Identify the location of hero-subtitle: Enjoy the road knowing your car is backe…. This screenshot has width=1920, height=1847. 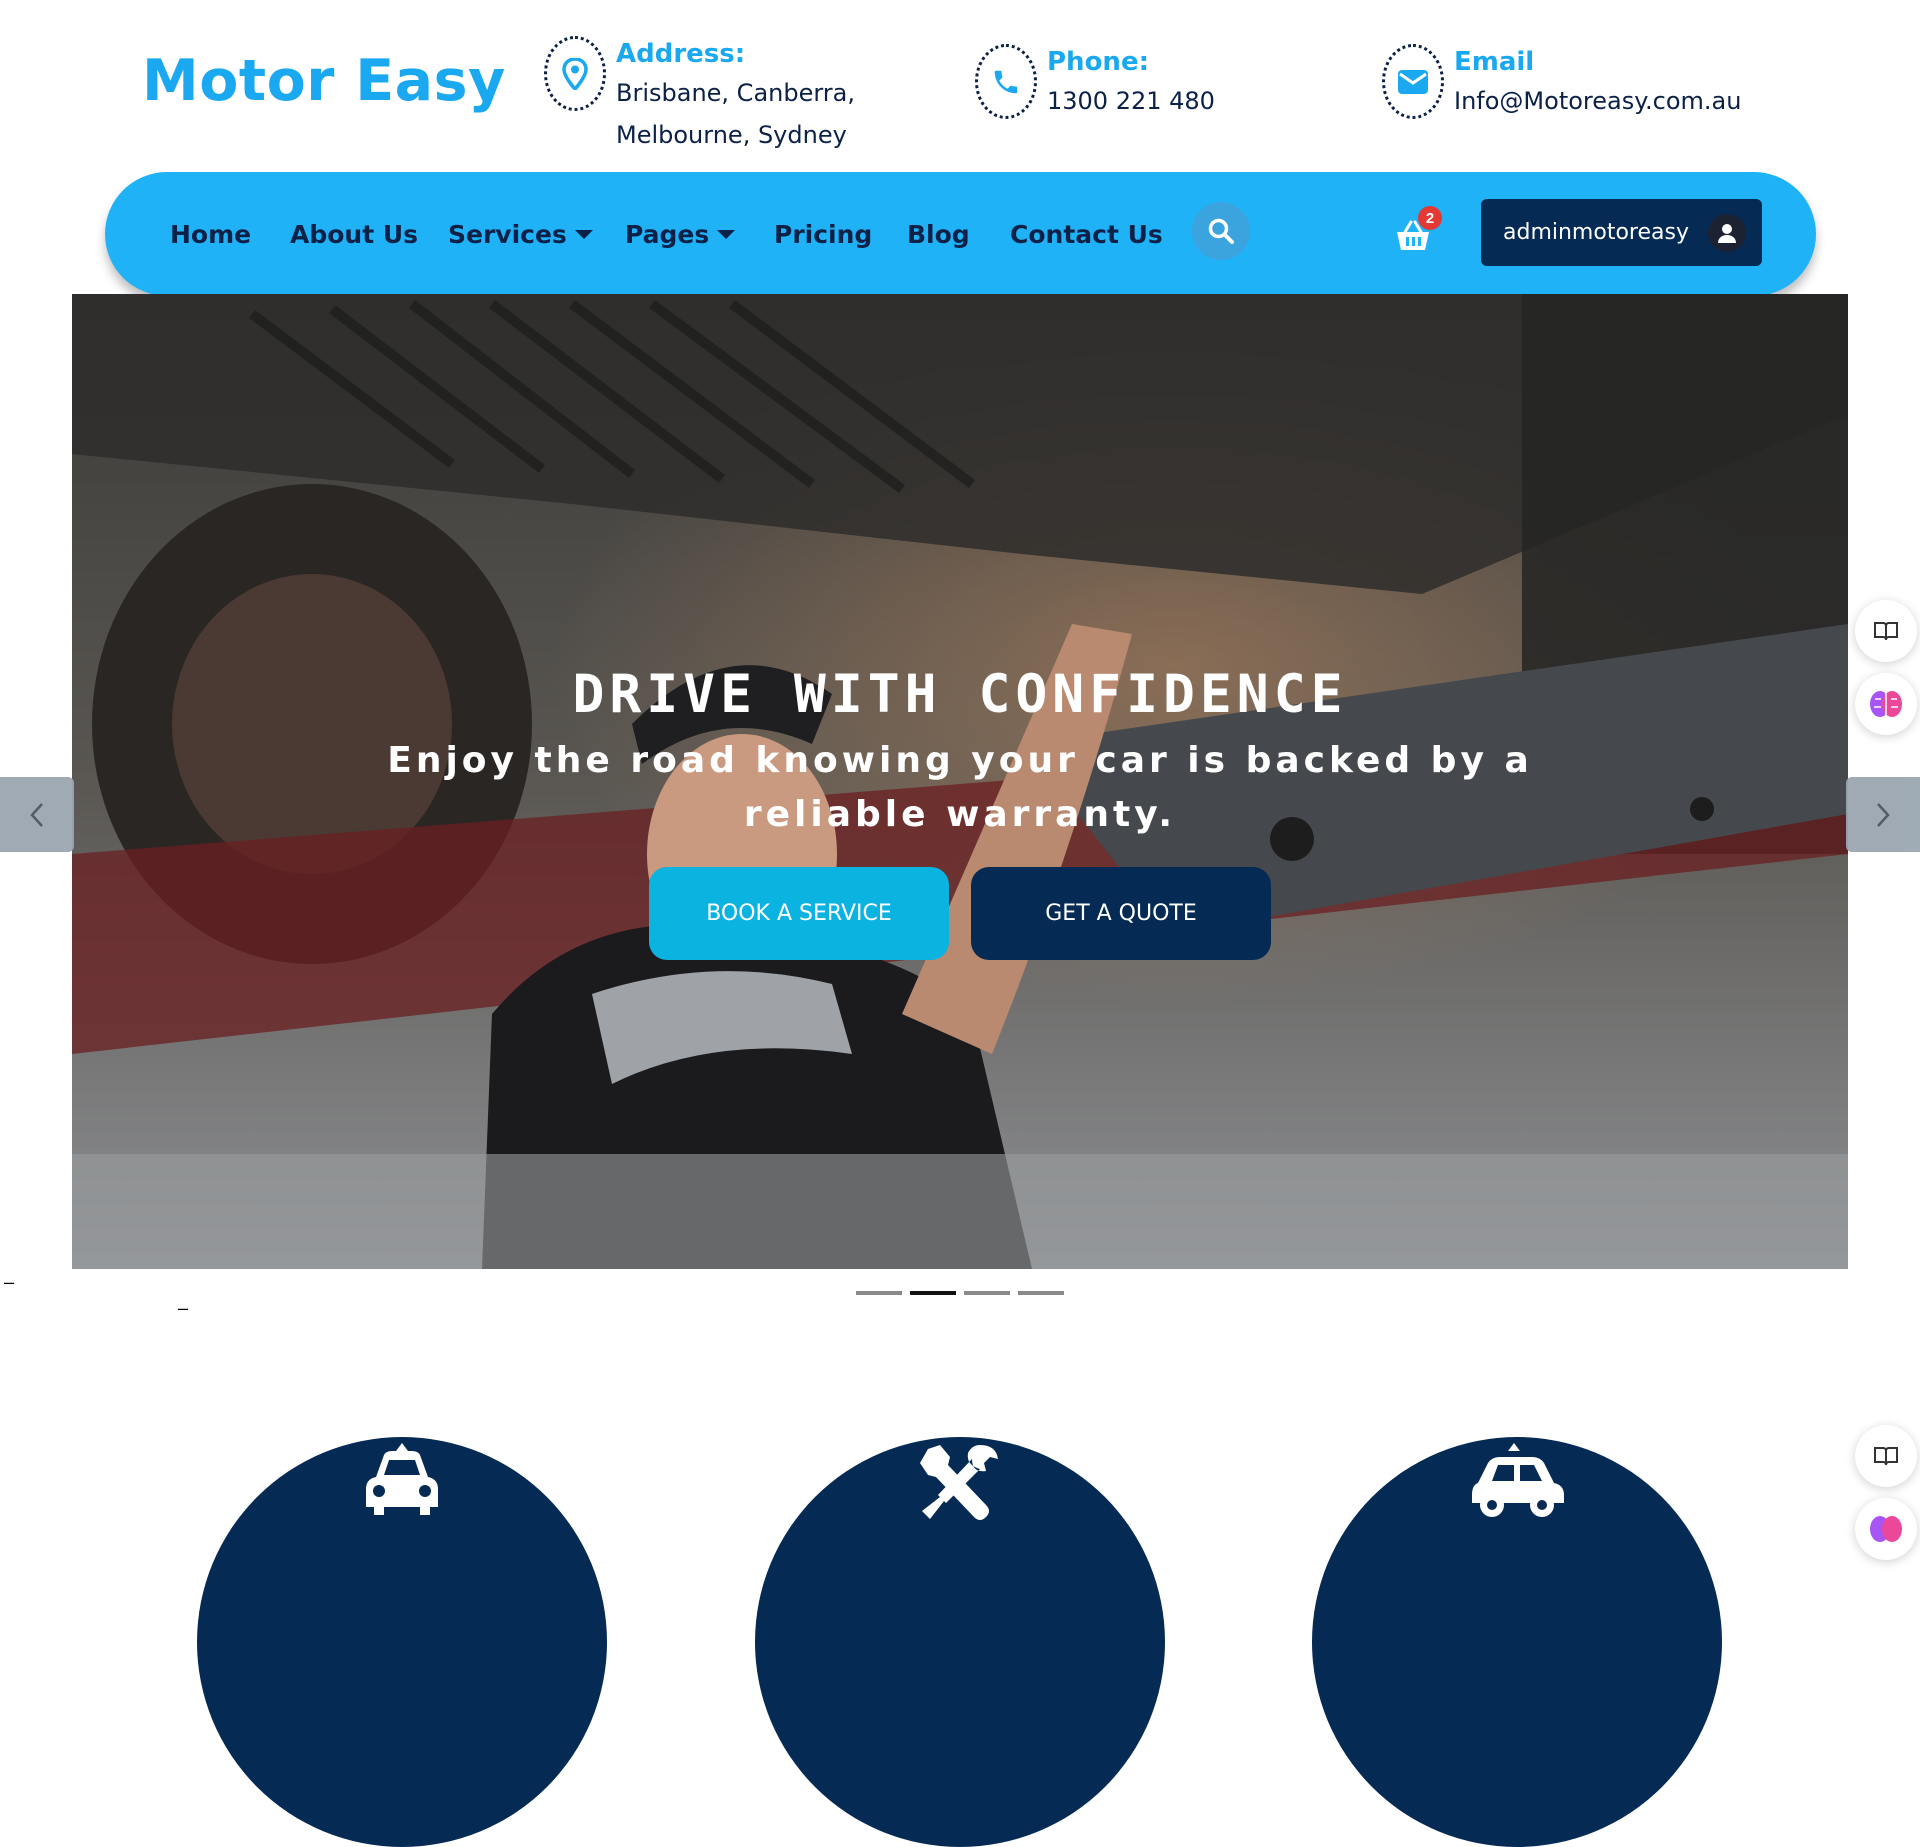
(960, 787).